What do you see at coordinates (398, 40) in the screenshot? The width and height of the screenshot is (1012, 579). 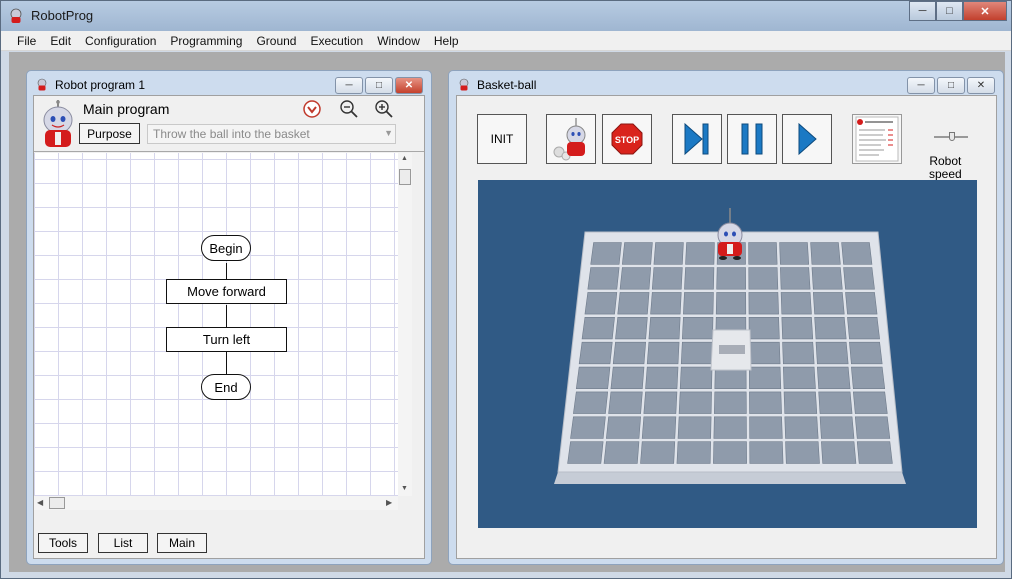 I see `menu-window: Window` at bounding box center [398, 40].